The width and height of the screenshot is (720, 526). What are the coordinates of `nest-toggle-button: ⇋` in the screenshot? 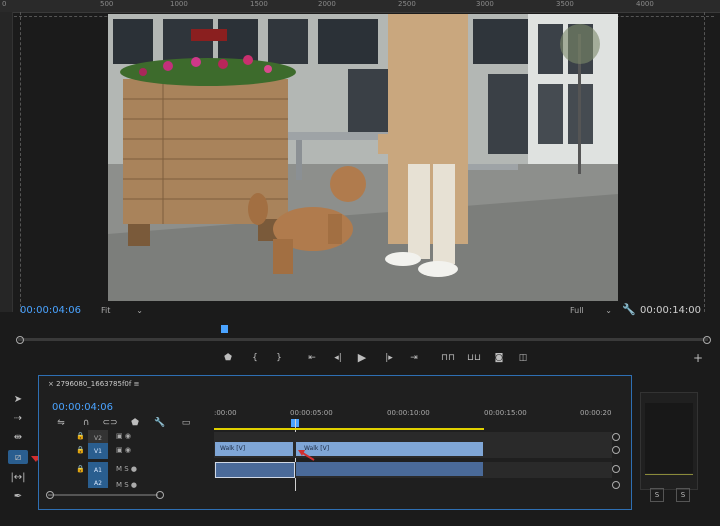 It's located at (61, 423).